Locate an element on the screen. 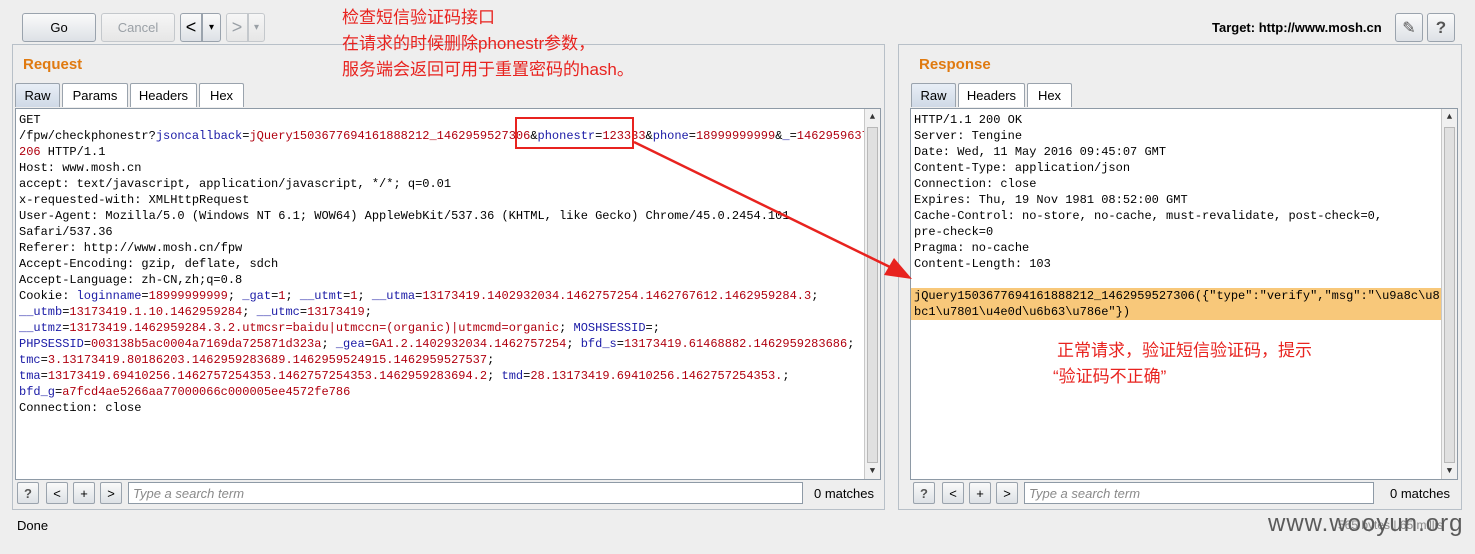 The width and height of the screenshot is (1475, 554). annotation-arrow is located at coordinates (772, 209).